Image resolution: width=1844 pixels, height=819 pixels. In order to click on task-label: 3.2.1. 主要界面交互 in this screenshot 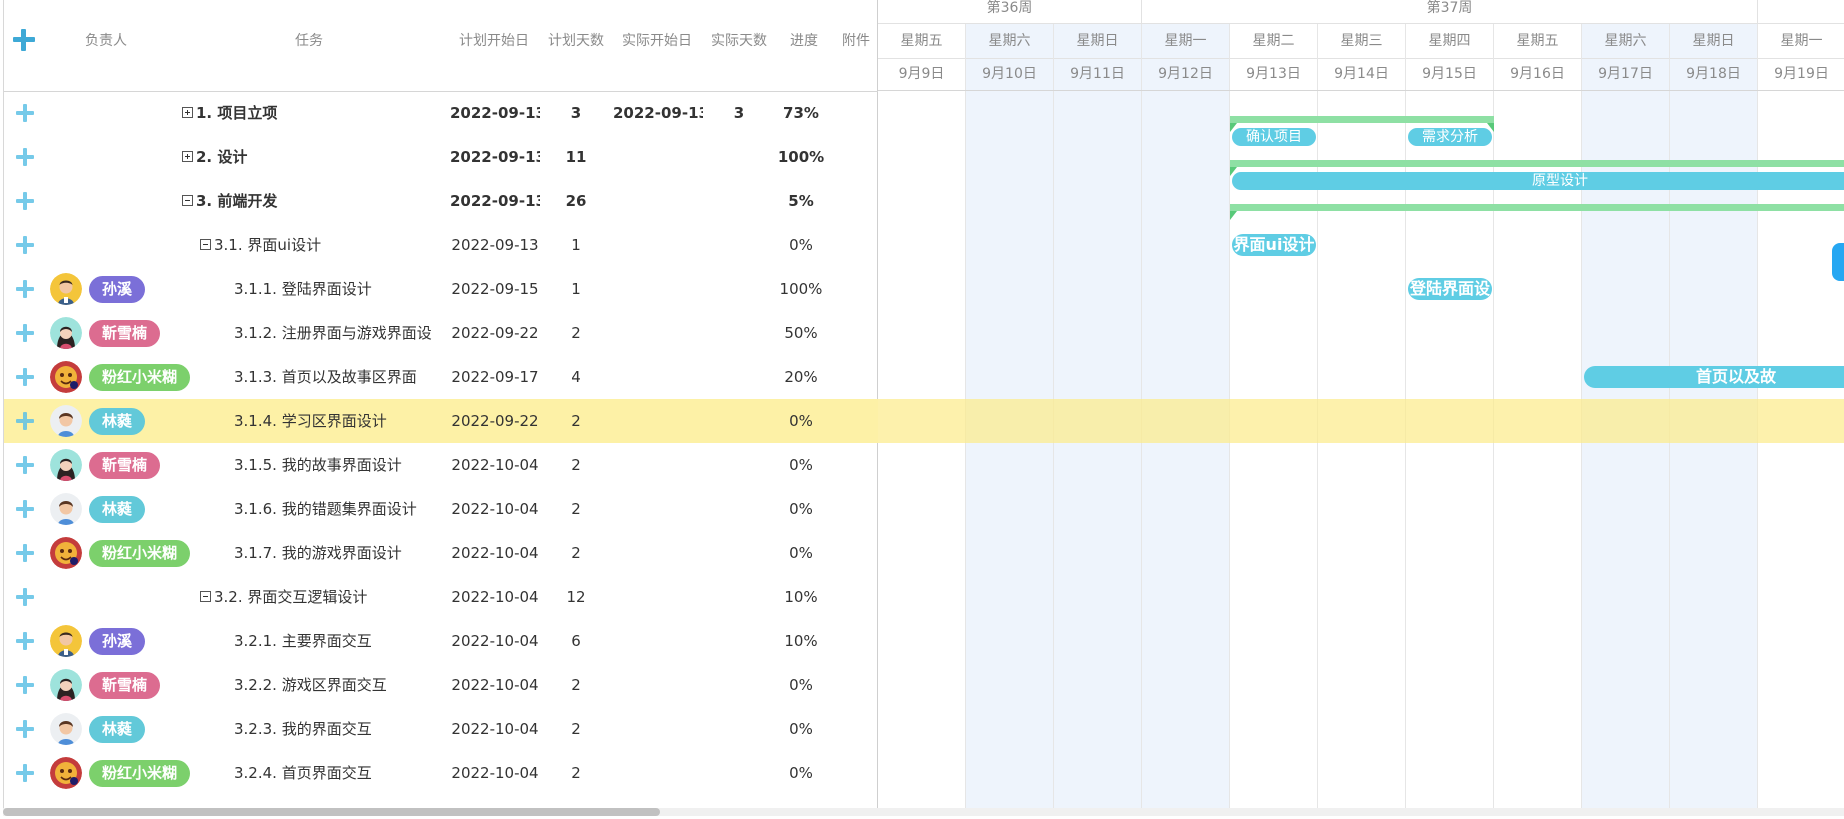, I will do `click(303, 641)`.